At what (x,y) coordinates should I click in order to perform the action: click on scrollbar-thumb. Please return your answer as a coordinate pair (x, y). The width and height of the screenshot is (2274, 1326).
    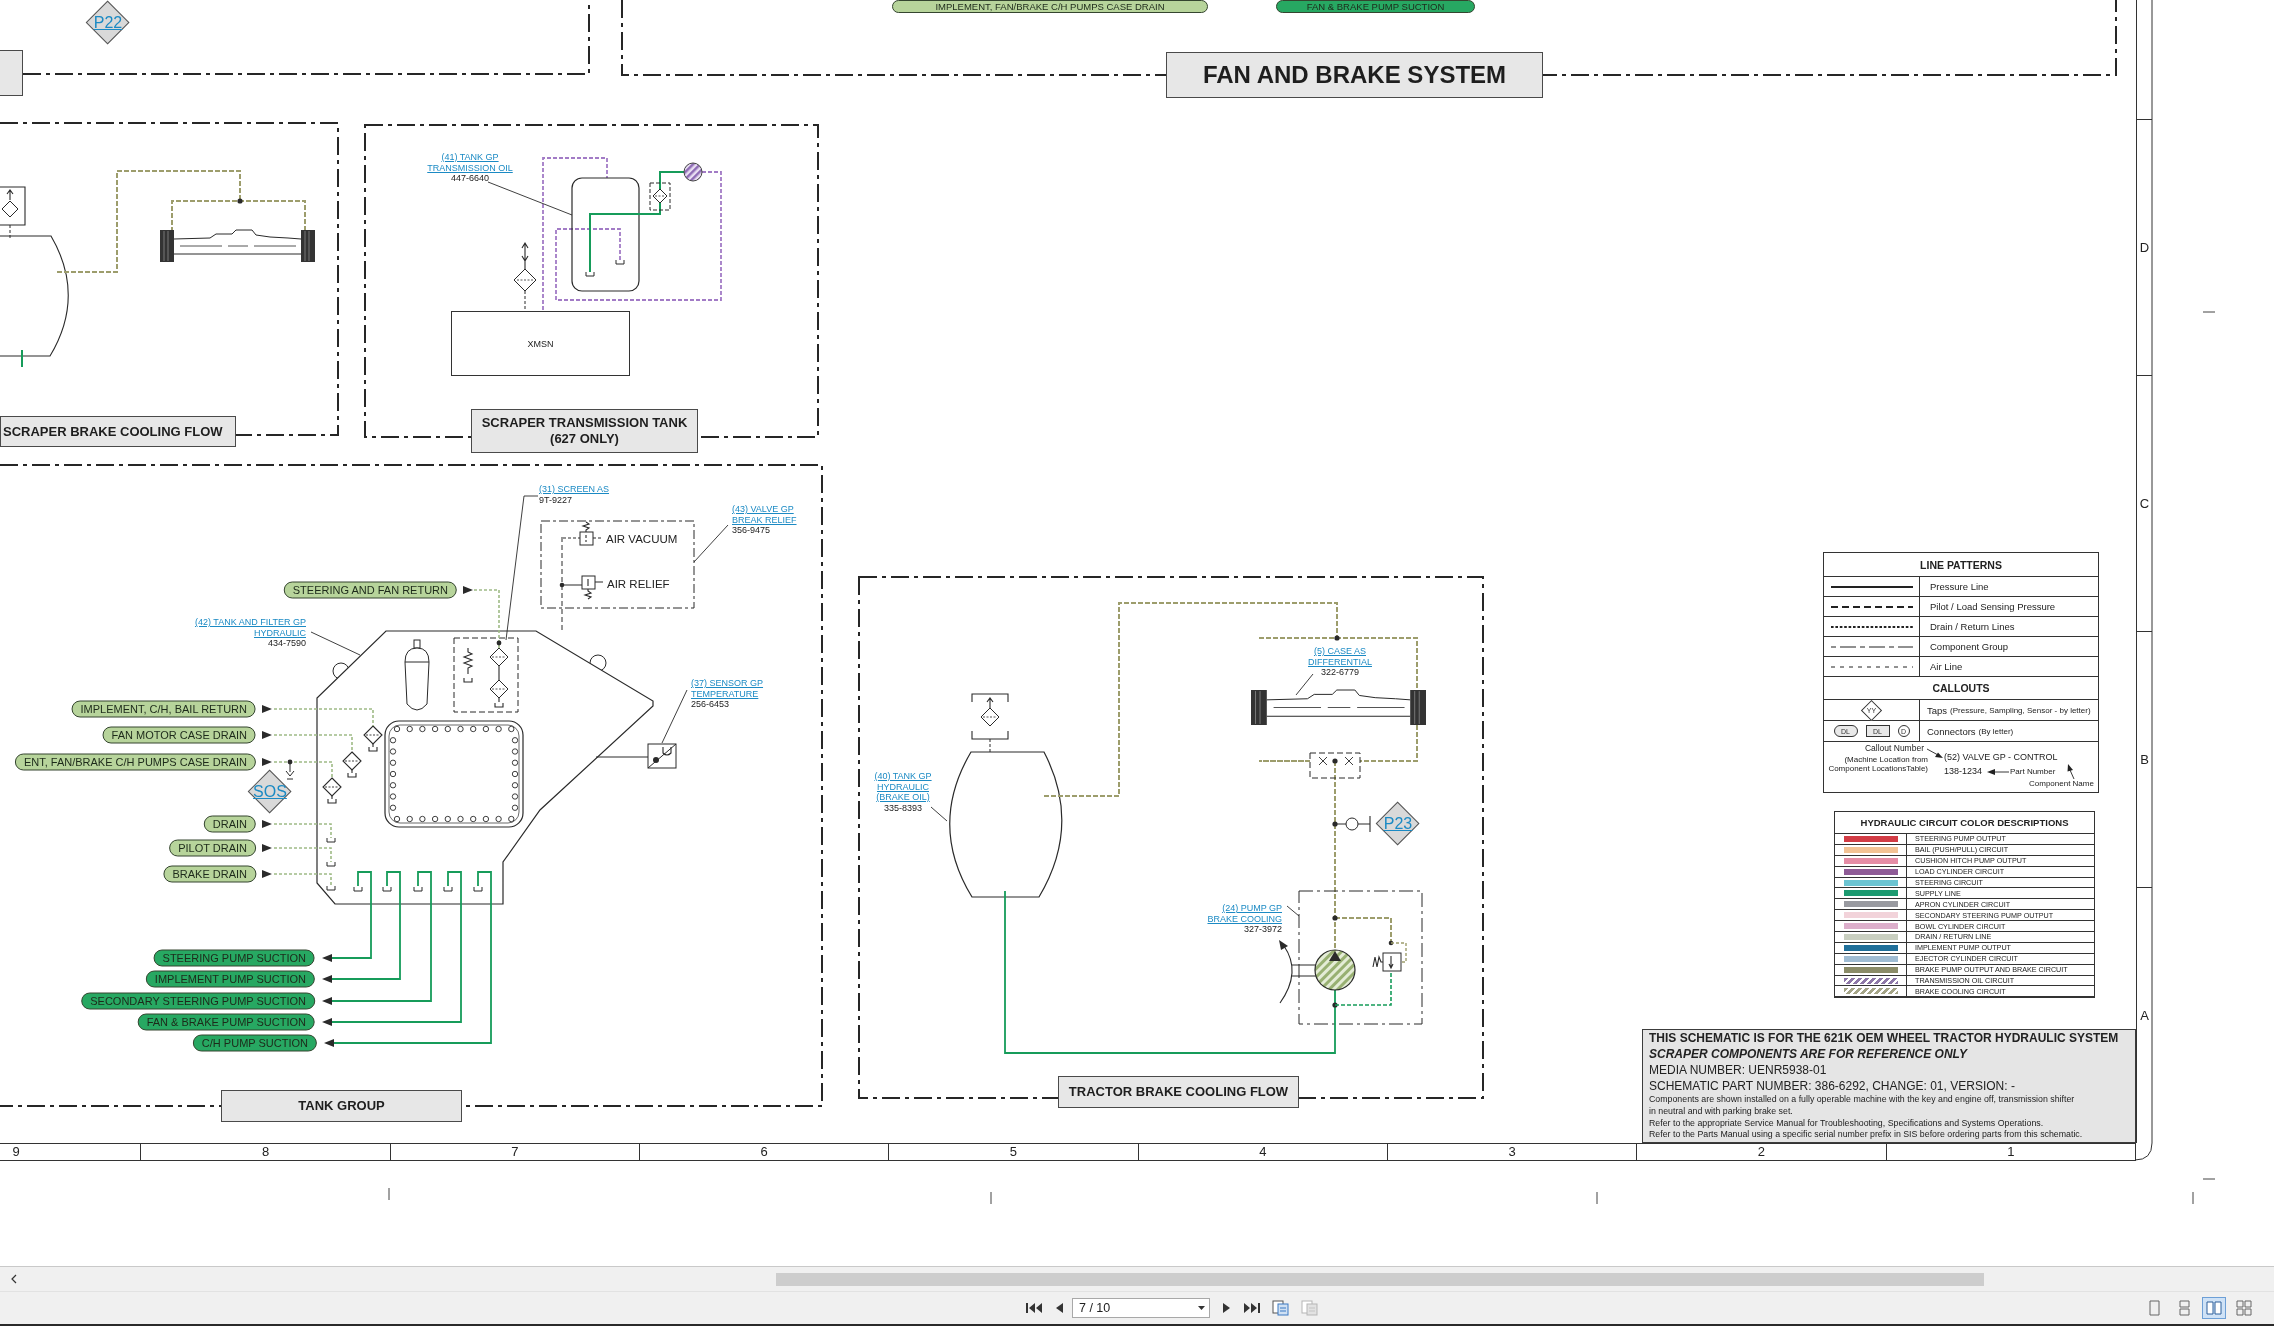
    Looking at the image, I should click on (1380, 1279).